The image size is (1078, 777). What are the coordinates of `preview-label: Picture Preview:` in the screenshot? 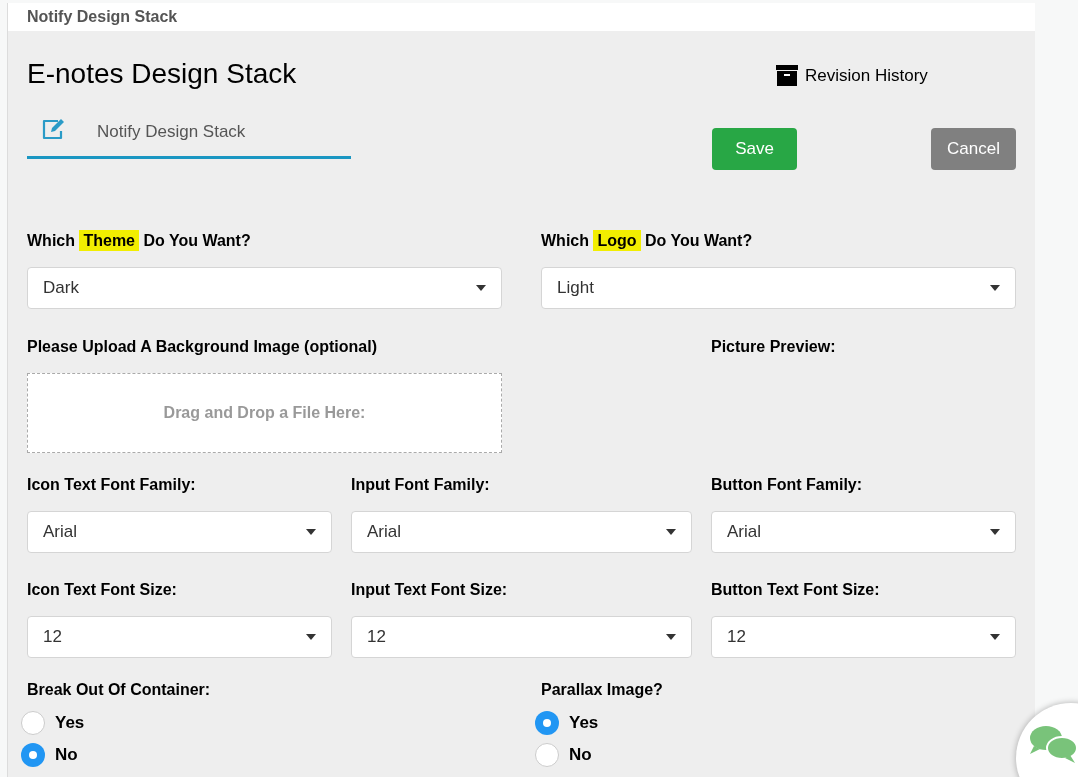 It's located at (774, 347).